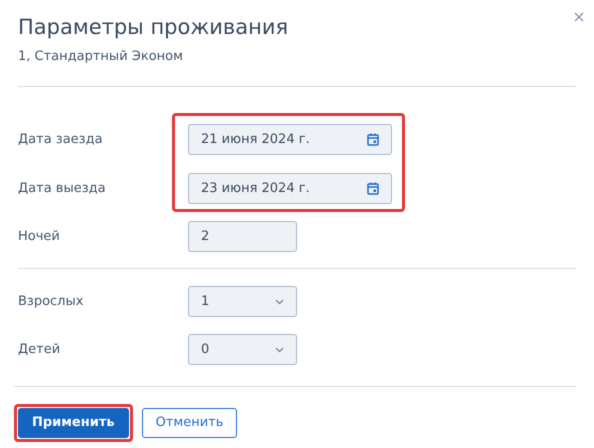  What do you see at coordinates (73, 423) in the screenshot?
I see `apply-button: Применить` at bounding box center [73, 423].